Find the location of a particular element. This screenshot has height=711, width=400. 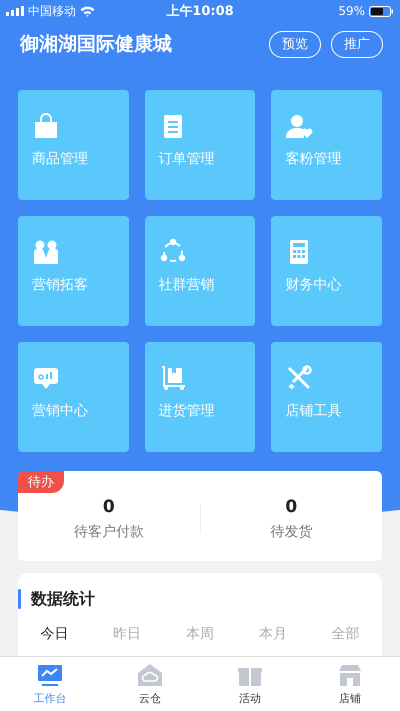

todo-label: 待客户付款 is located at coordinates (109, 532).